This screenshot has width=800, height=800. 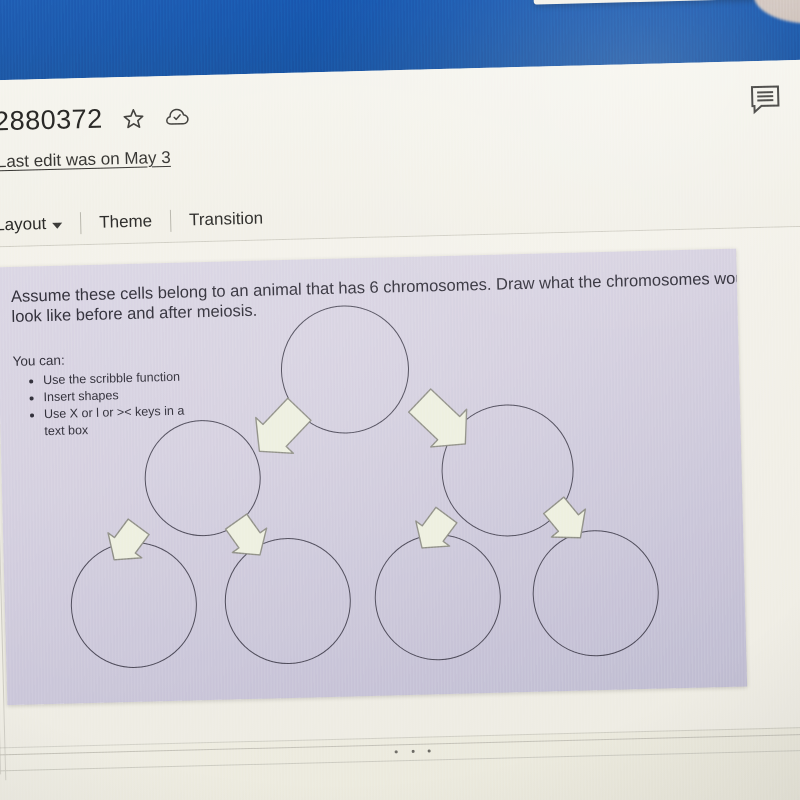 I want to click on toolbar-layout-label: Layout, so click(x=23, y=224).